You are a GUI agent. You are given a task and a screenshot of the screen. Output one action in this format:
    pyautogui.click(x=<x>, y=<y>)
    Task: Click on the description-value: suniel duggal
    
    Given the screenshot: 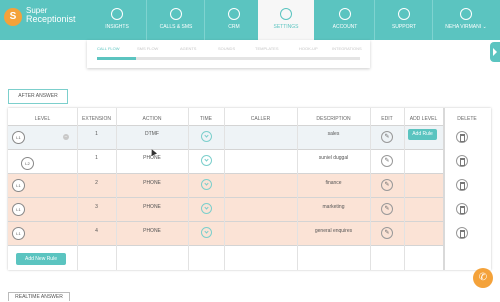 What is the action you would take?
    pyautogui.click(x=333, y=158)
    